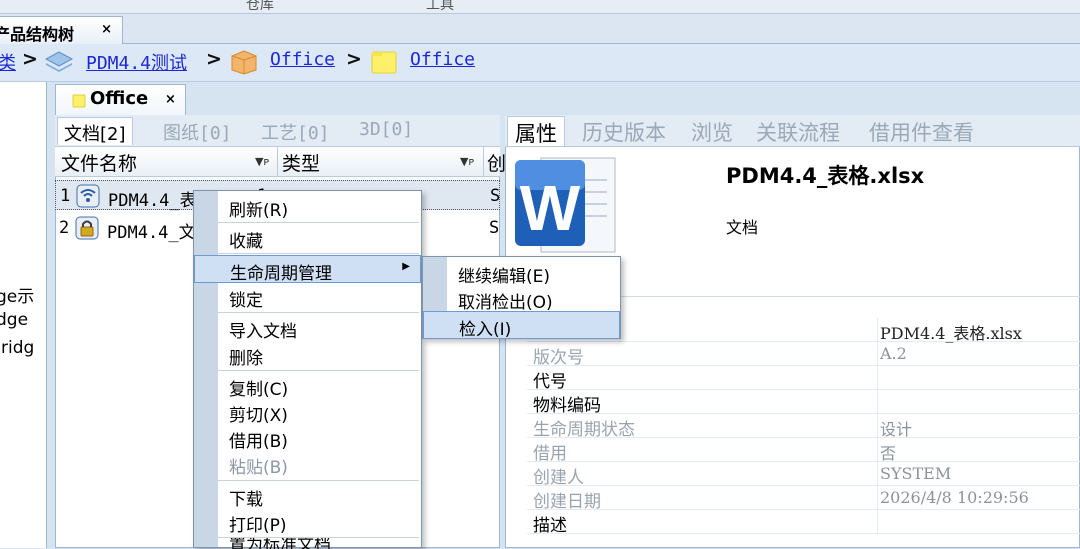  What do you see at coordinates (803, 379) in the screenshot?
I see `property-row: 代号` at bounding box center [803, 379].